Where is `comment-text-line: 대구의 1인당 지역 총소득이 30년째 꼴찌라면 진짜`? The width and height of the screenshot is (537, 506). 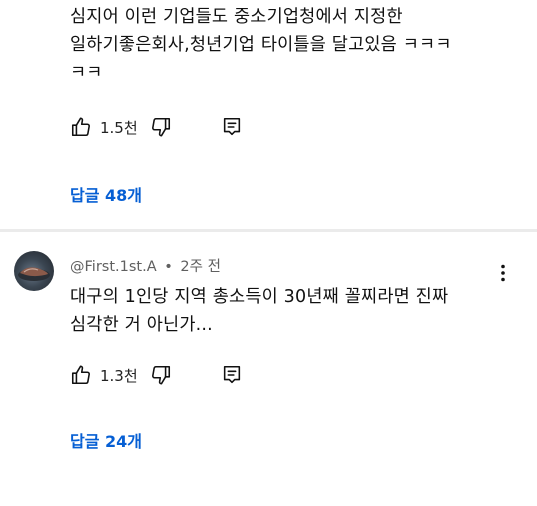
comment-text-line: 대구의 1인당 지역 총소득이 30년째 꼴찌라면 진짜 is located at coordinates (259, 297).